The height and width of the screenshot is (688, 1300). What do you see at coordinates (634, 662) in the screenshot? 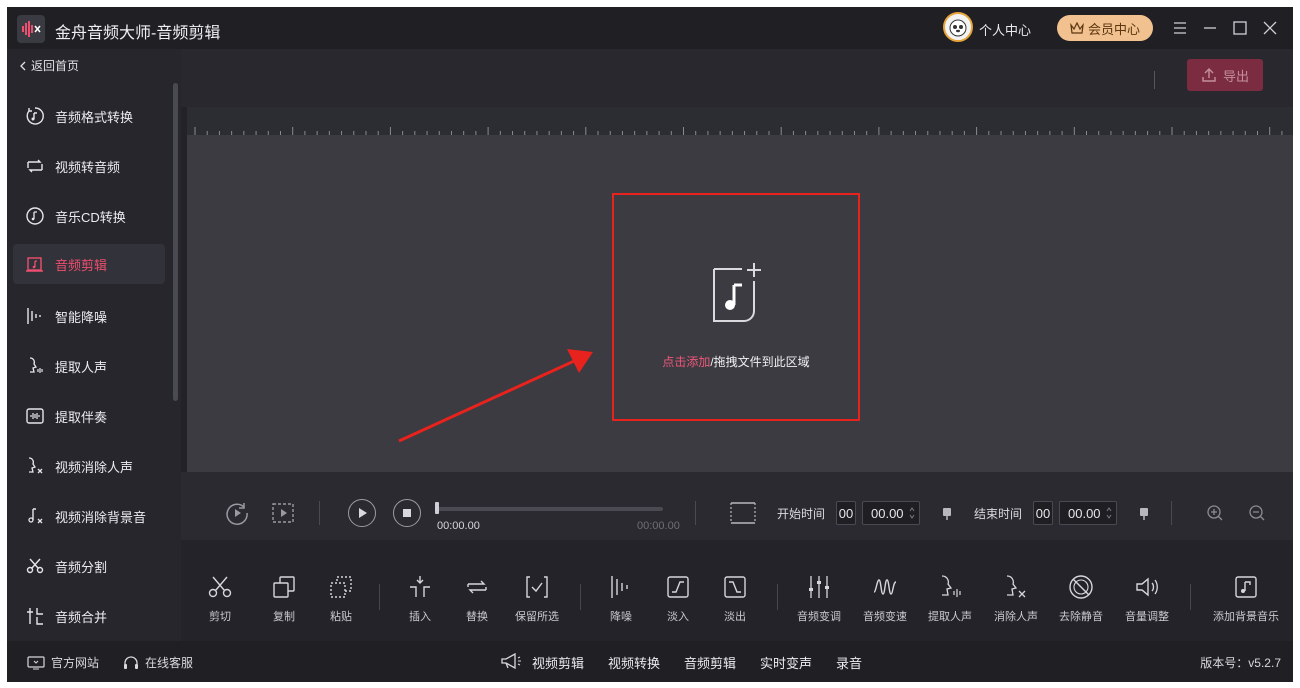
I see `footer-nav-video-convert: 视频转换` at bounding box center [634, 662].